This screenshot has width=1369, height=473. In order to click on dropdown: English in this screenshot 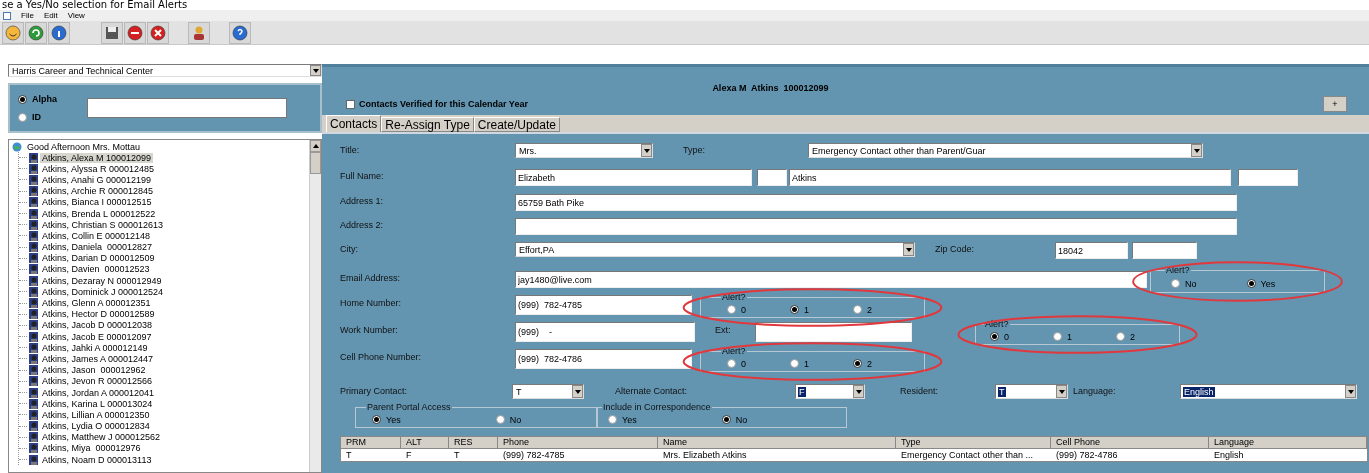, I will do `click(1268, 391)`.